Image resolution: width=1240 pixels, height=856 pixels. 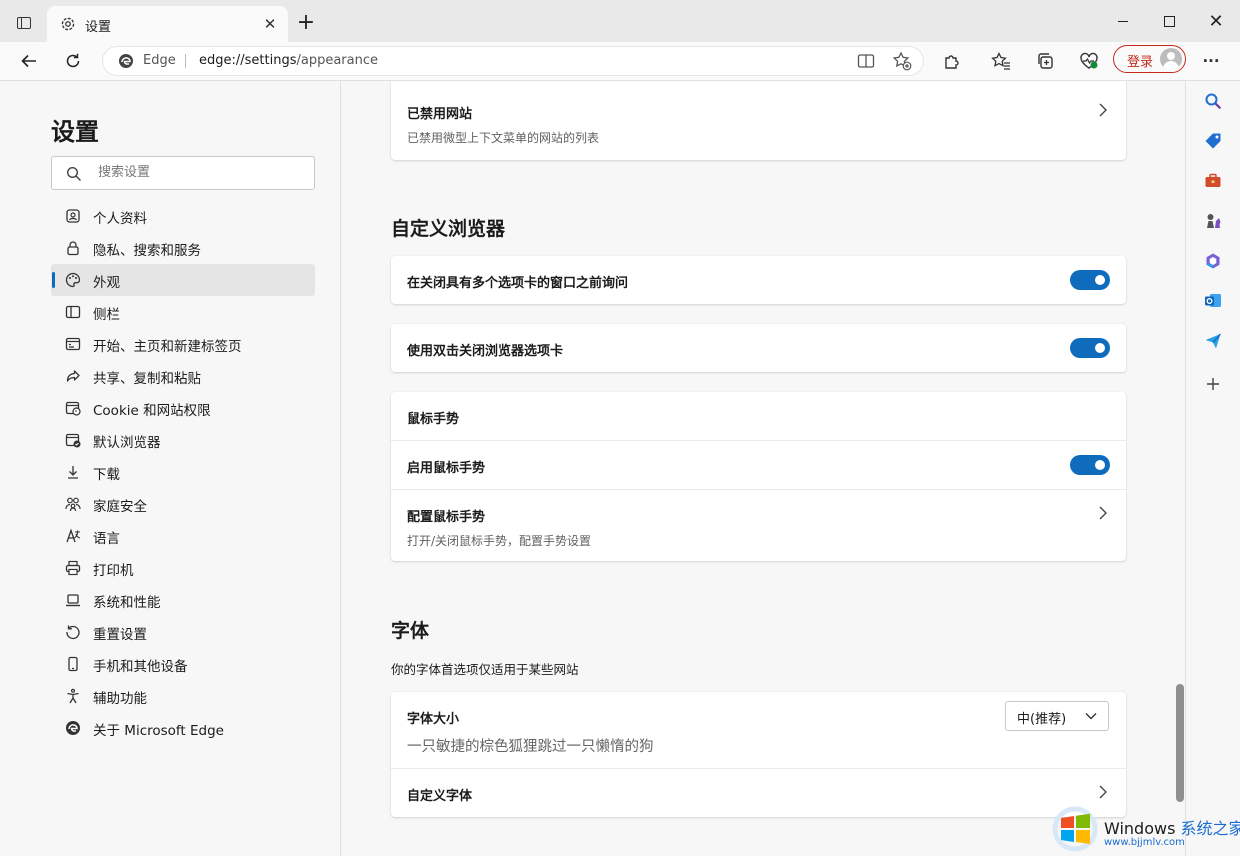 I want to click on avatar, so click(x=1171, y=59).